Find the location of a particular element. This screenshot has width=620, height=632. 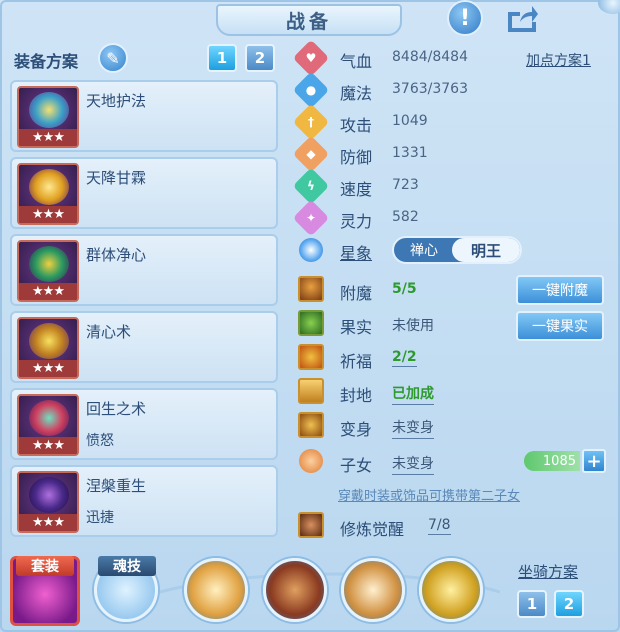

heart-icon: ♥ is located at coordinates (311, 58).